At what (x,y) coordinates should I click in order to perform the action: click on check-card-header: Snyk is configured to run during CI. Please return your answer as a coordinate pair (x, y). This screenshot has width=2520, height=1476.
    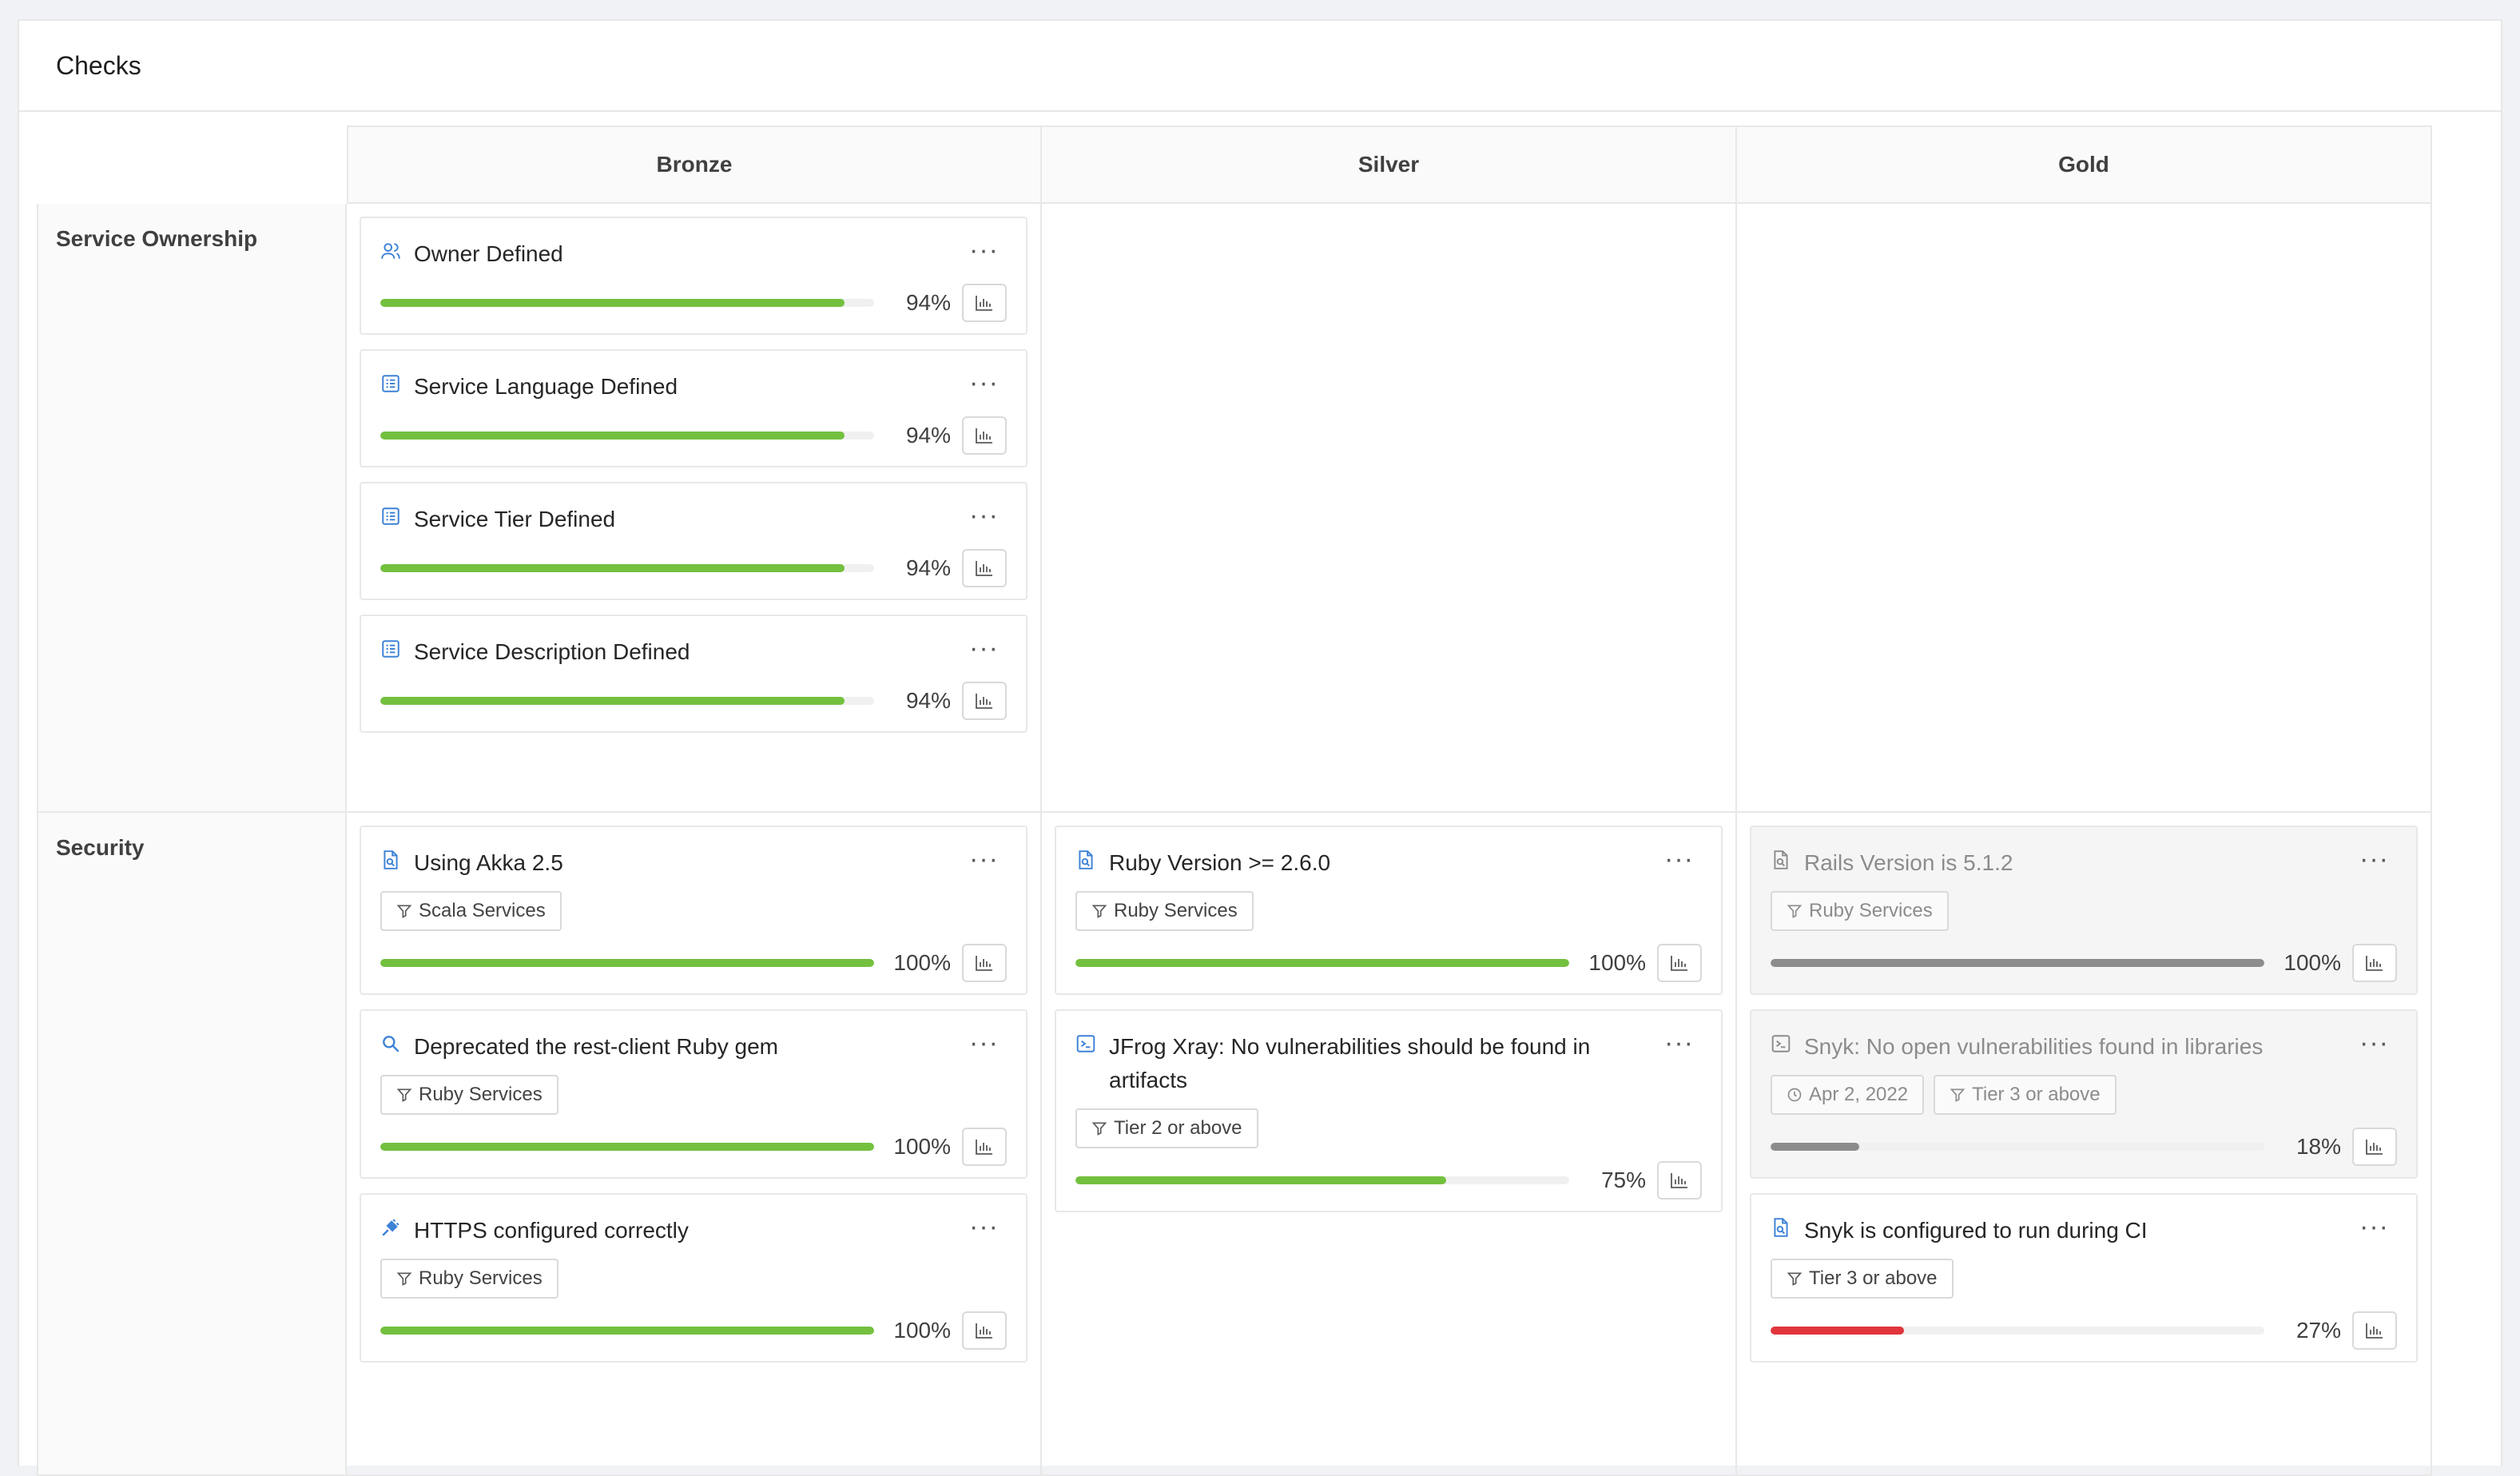
    Looking at the image, I should click on (2084, 1230).